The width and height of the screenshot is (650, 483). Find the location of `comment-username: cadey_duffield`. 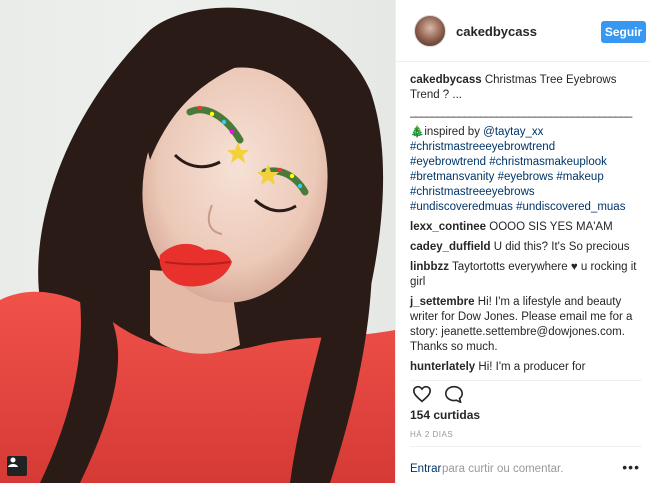

comment-username: cadey_duffield is located at coordinates (450, 247).